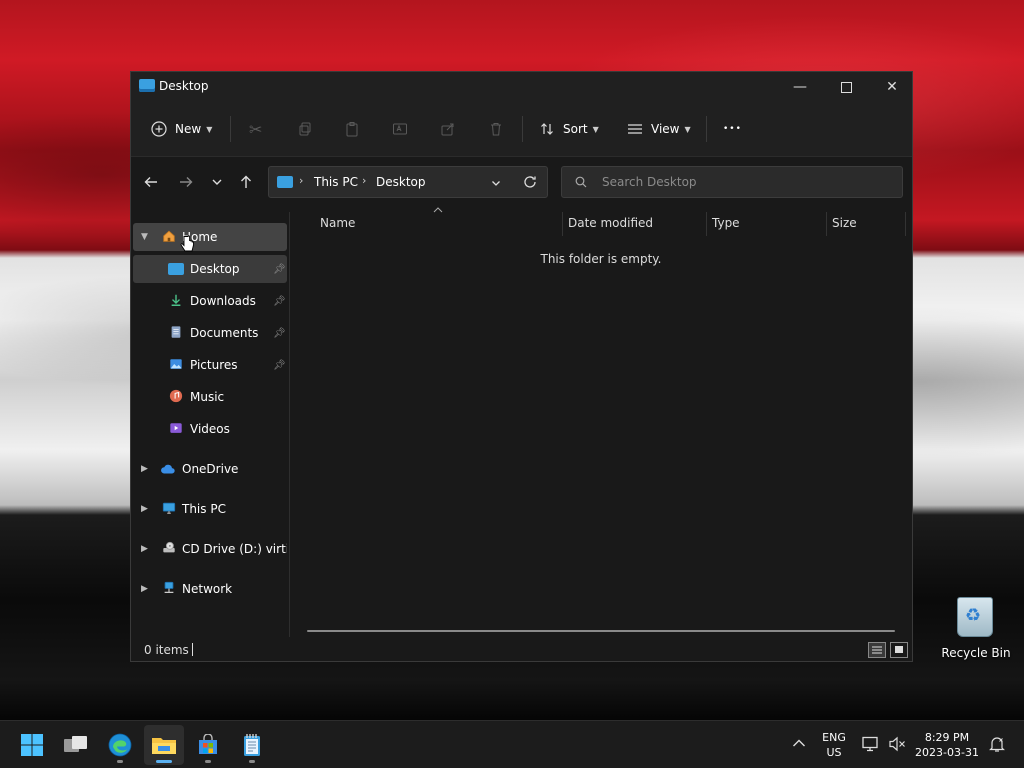 The image size is (1024, 768). Describe the element at coordinates (151, 182) in the screenshot. I see `back-button` at that location.